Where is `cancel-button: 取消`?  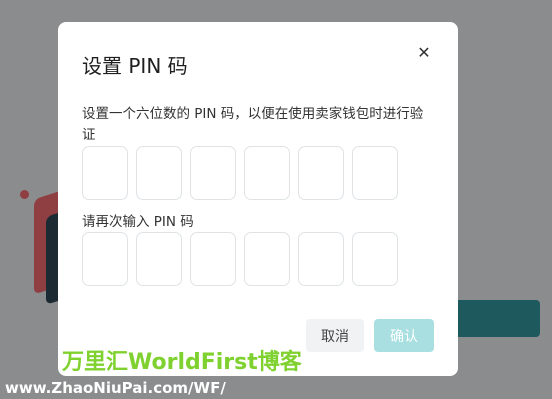 cancel-button: 取消 is located at coordinates (335, 335).